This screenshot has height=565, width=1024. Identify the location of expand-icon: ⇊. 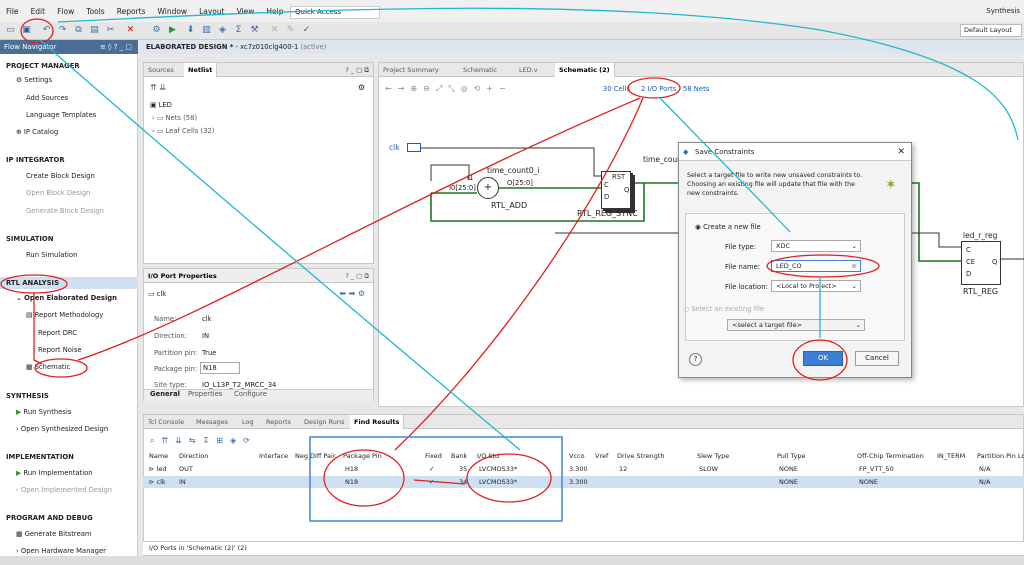
(162, 87).